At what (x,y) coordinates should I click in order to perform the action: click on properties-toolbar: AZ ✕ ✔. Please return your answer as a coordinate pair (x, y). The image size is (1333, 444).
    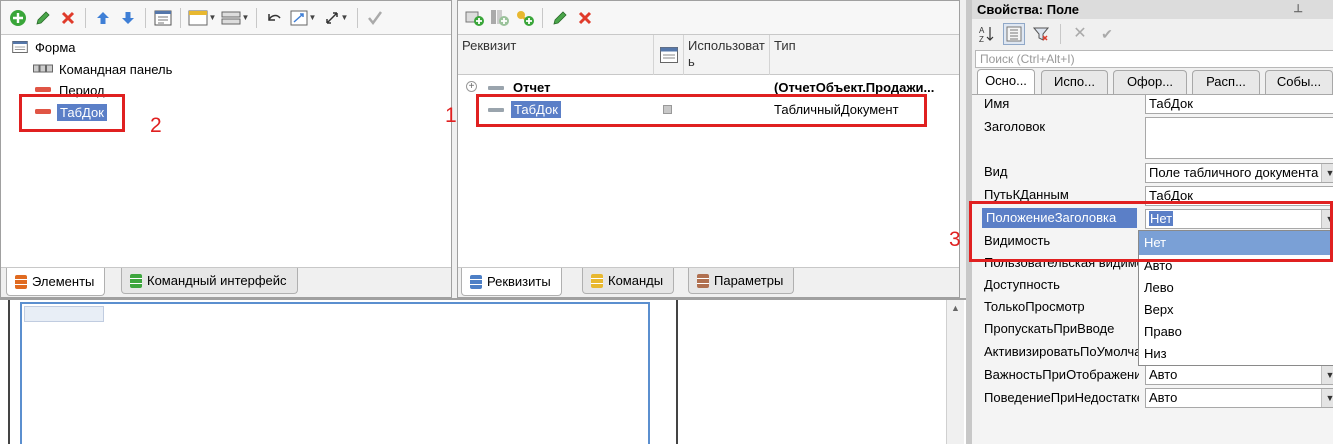
    Looking at the image, I should click on (1152, 34).